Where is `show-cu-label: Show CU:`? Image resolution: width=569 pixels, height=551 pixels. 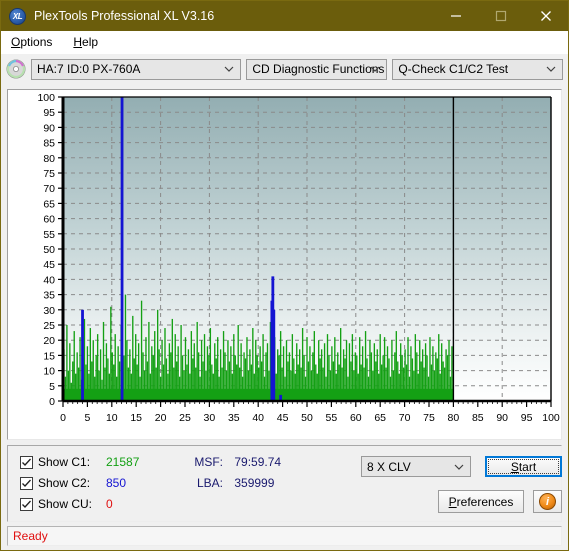 show-cu-label: Show CU: is located at coordinates (65, 504).